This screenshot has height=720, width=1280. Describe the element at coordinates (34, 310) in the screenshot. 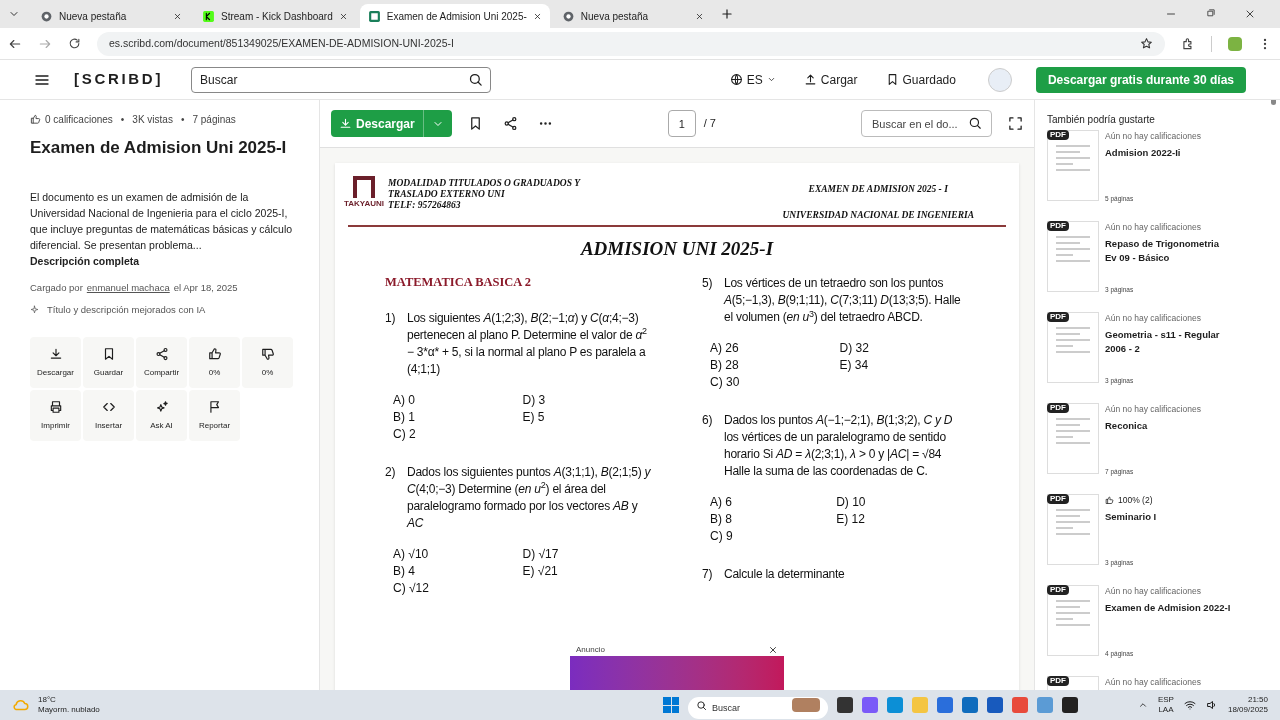

I see `sparkle-icon` at that location.